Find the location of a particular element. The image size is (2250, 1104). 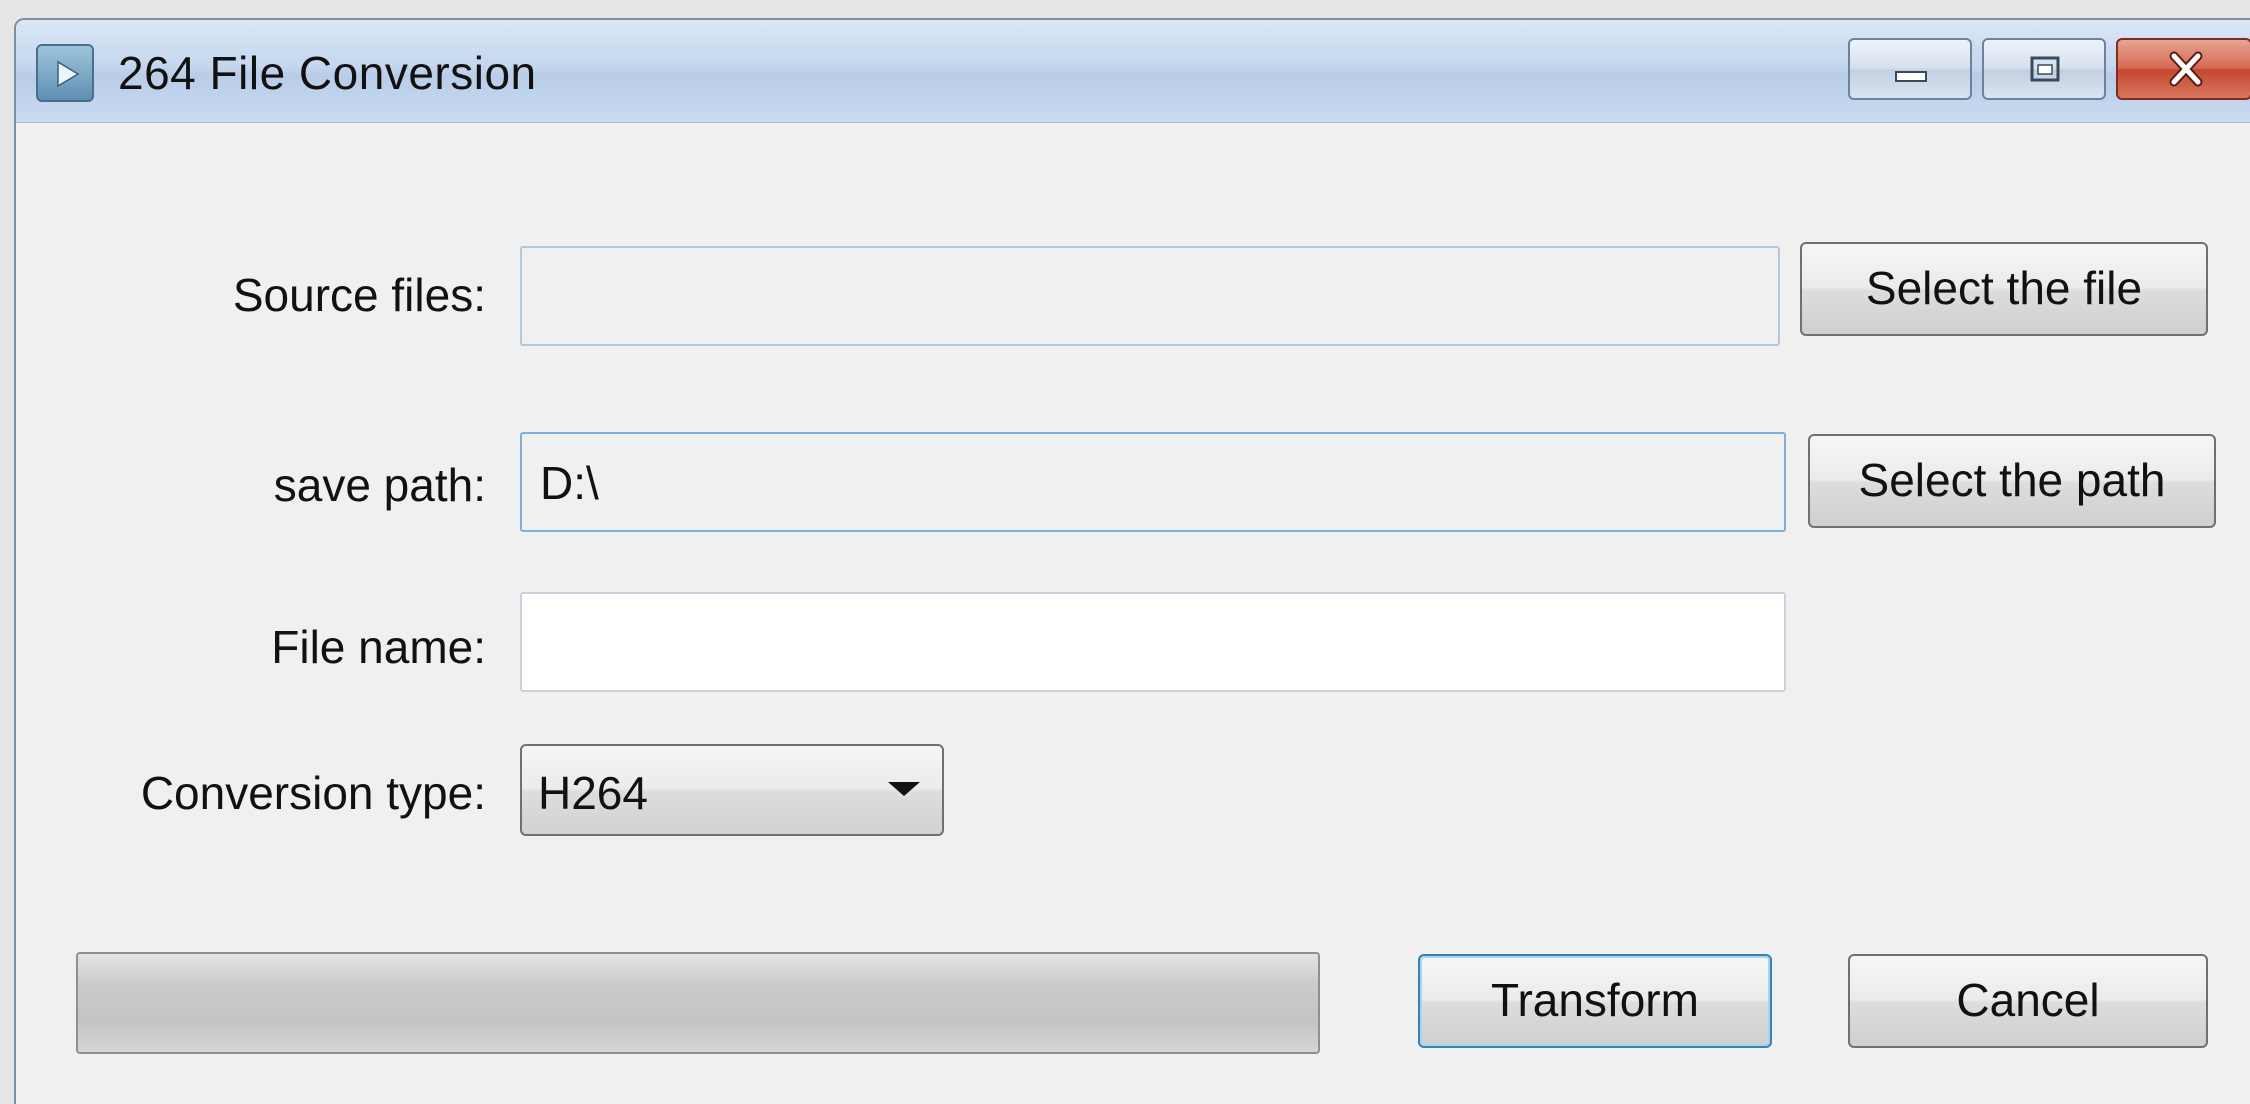

source-files-input is located at coordinates (1150, 296).